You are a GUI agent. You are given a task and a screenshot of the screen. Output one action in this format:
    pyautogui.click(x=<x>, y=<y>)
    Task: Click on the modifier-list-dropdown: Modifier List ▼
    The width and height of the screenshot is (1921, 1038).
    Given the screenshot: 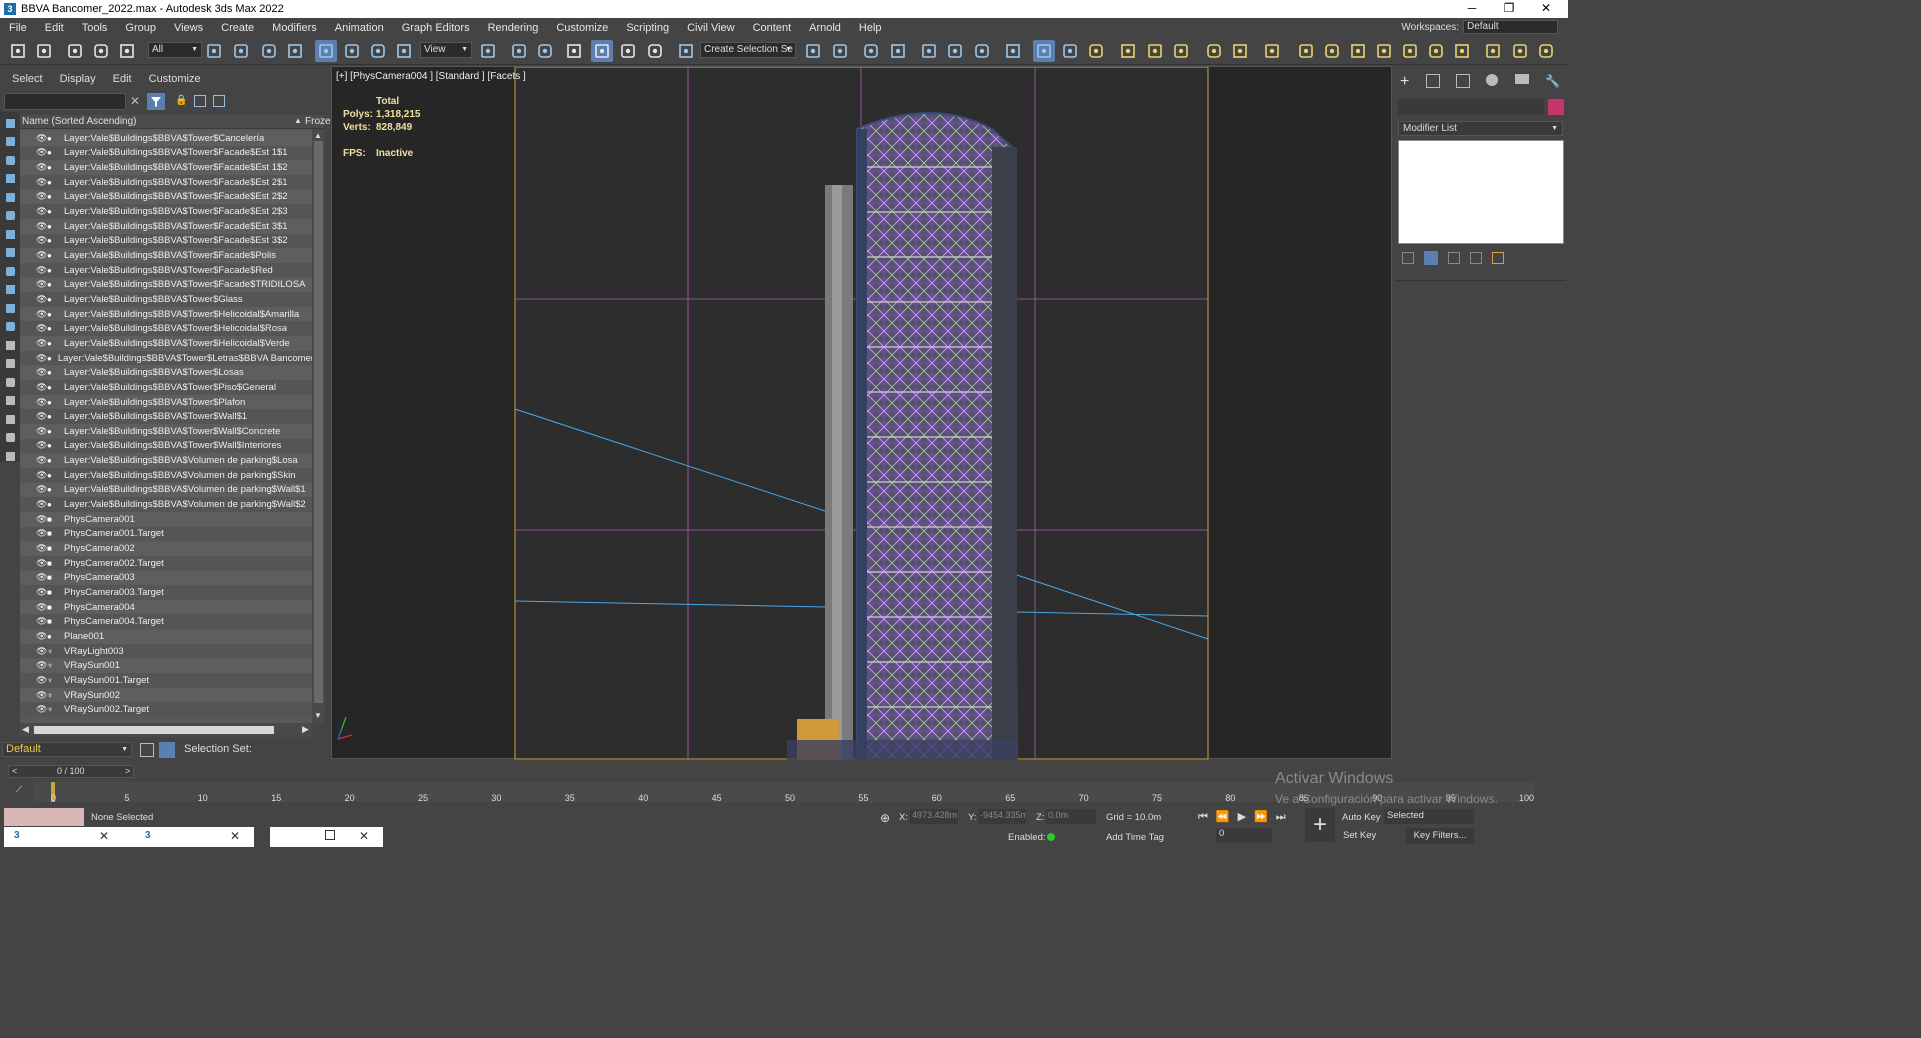 What is the action you would take?
    pyautogui.click(x=1480, y=128)
    